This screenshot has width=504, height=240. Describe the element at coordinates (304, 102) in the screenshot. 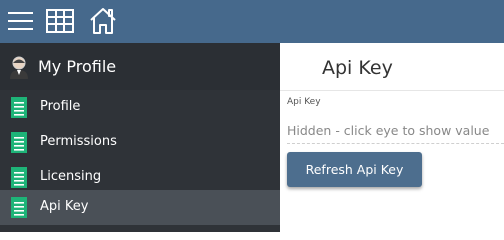

I see `api-key-label: Api Key` at that location.